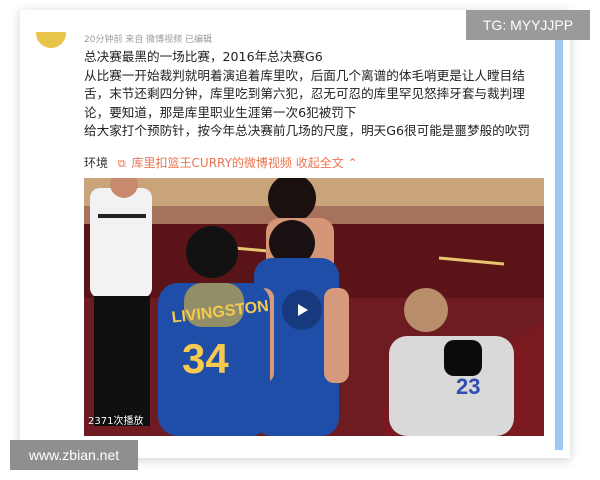  I want to click on referee-left, so click(121, 302).